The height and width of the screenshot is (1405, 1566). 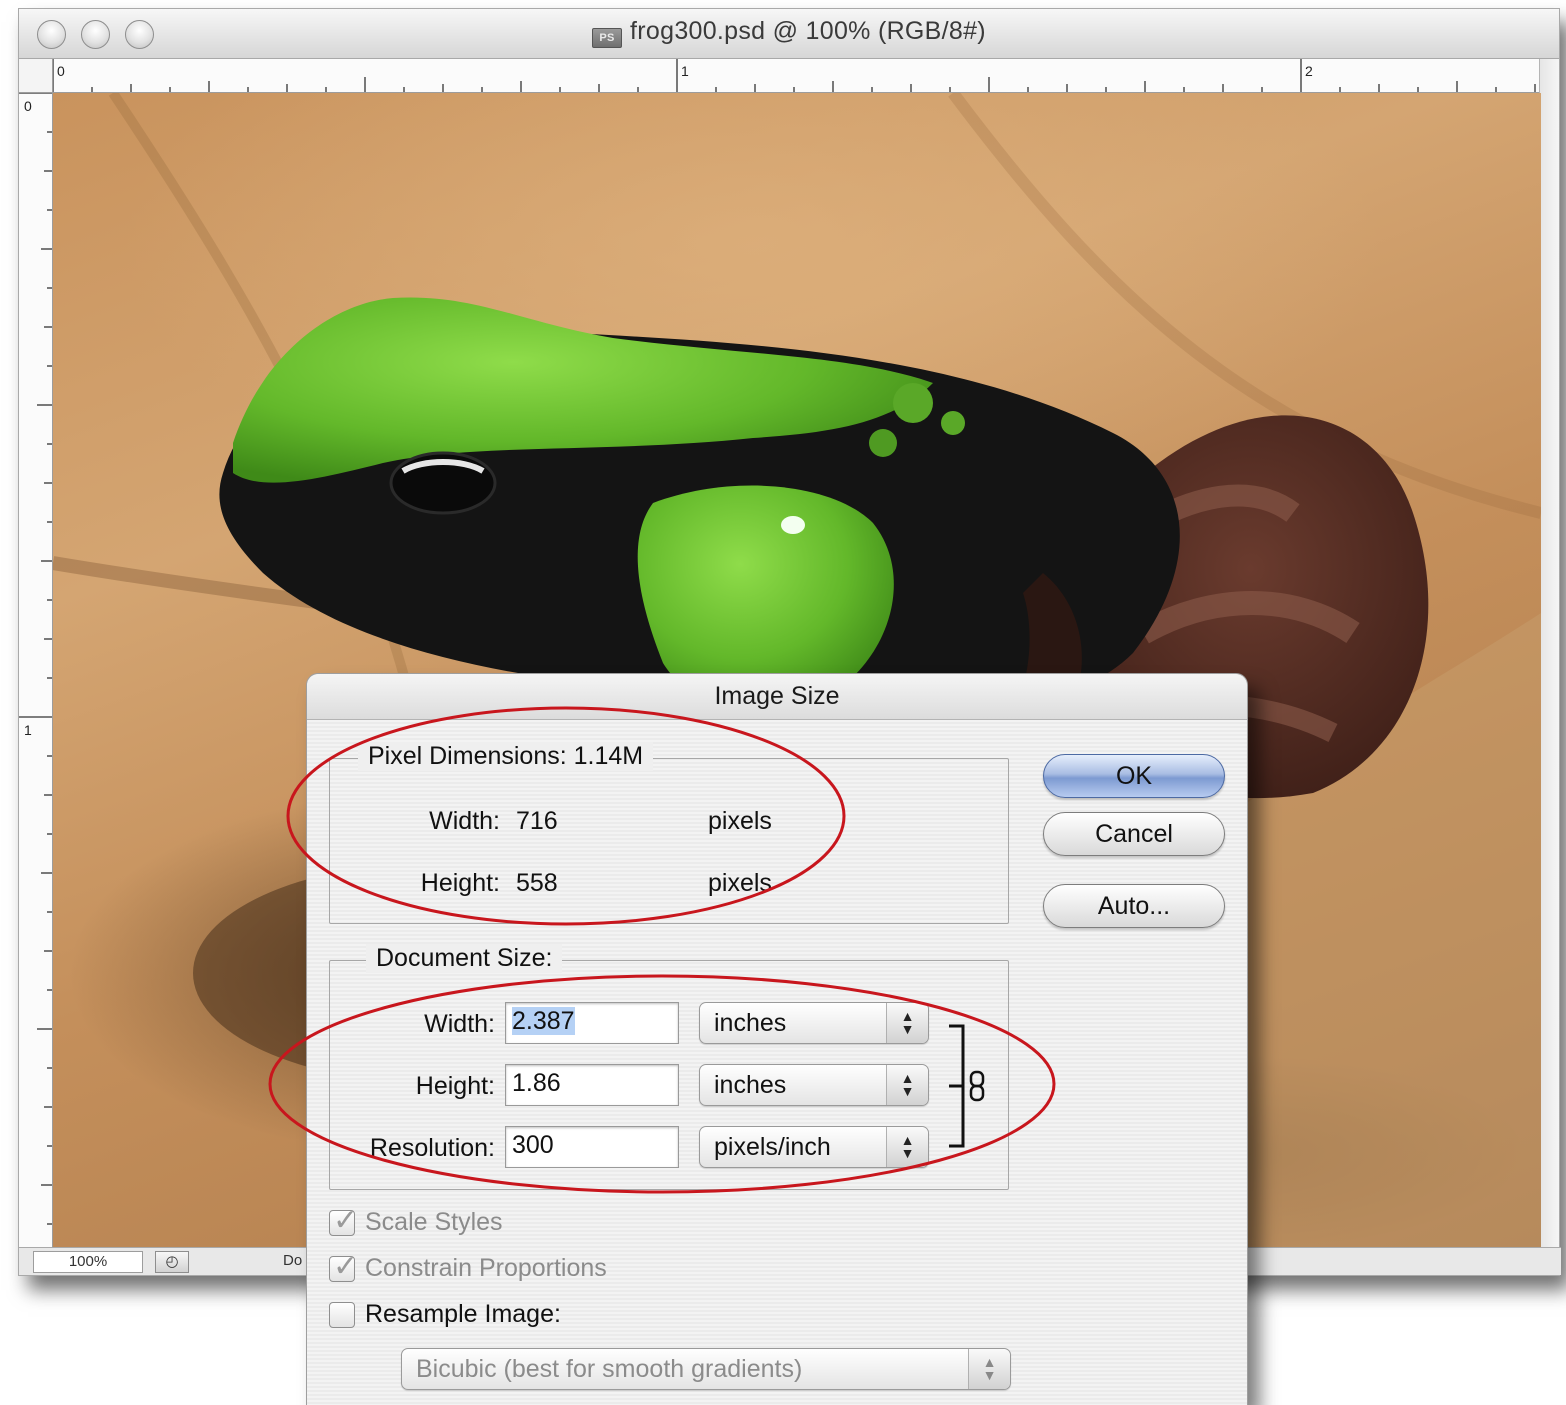 I want to click on pixel-height-value: 558, so click(x=537, y=883).